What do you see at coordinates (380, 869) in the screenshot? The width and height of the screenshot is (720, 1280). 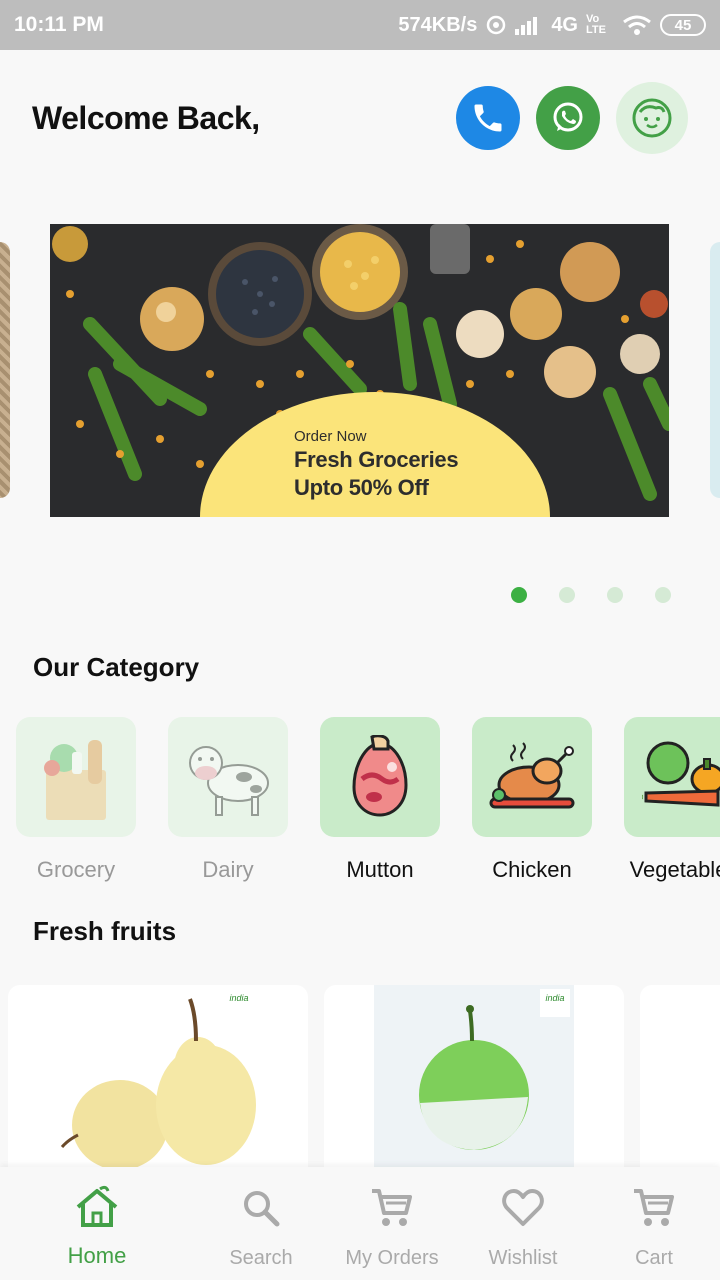 I see `category-label: Mutton` at bounding box center [380, 869].